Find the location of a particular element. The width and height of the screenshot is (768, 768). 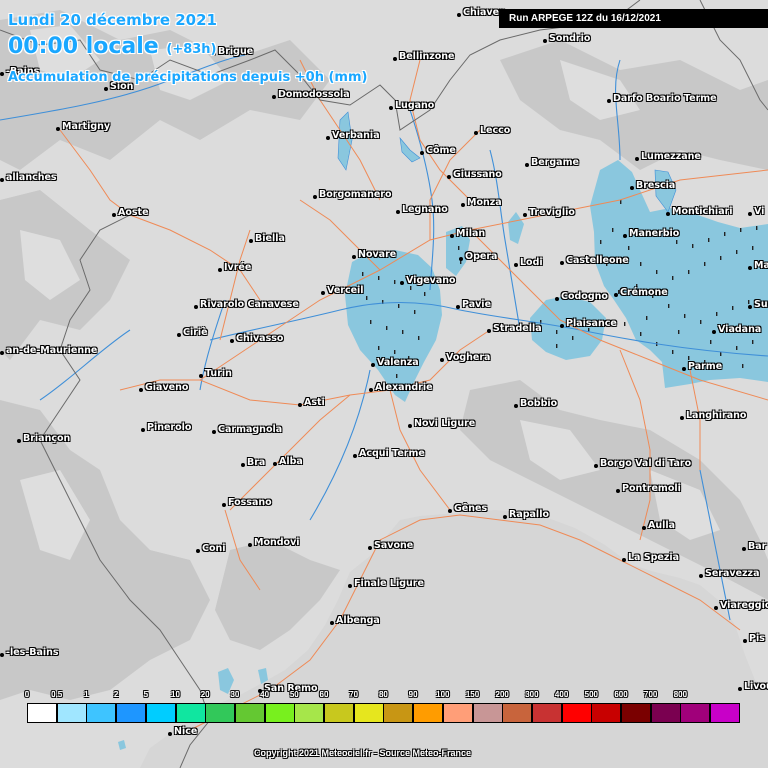

city-label: Opera is located at coordinates (481, 256).